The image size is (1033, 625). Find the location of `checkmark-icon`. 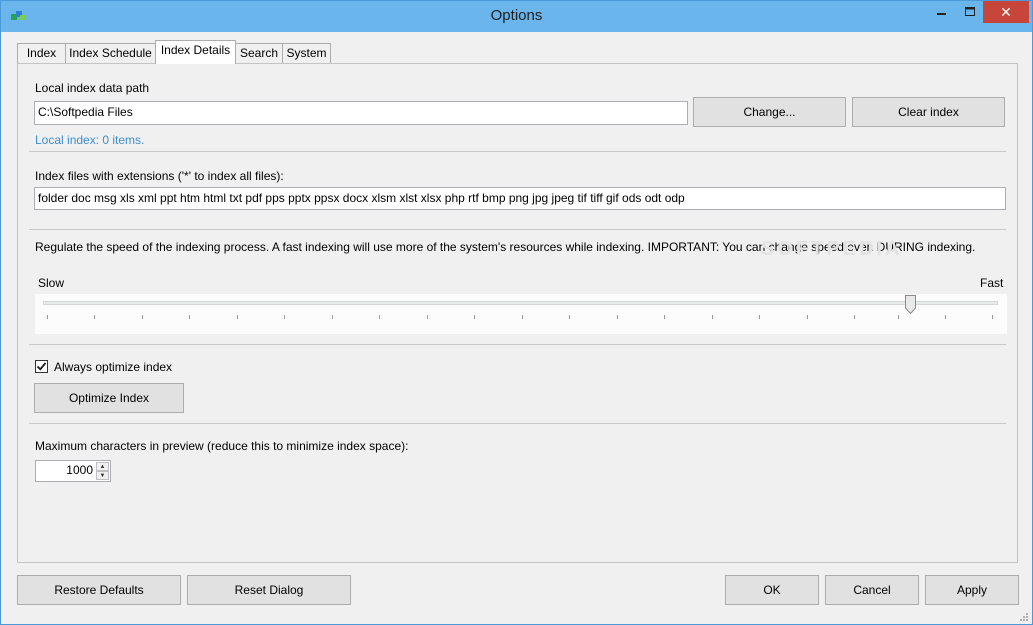

checkmark-icon is located at coordinates (41, 366).